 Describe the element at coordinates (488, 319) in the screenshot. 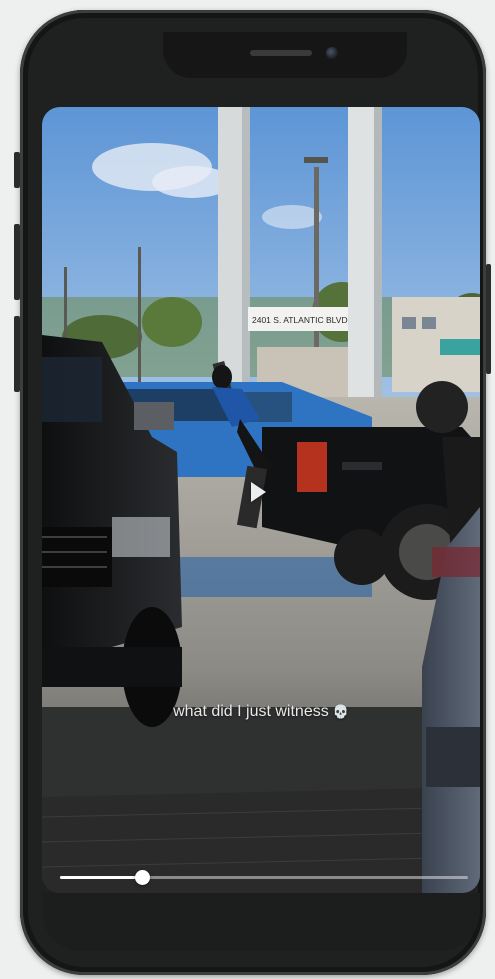

I see `power-button` at that location.